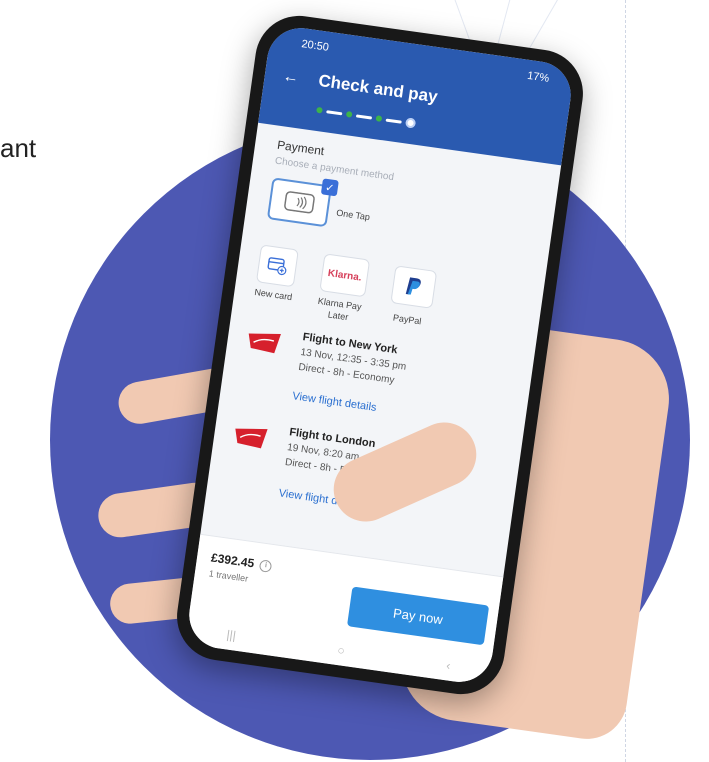 This screenshot has width=709, height=762. What do you see at coordinates (378, 88) in the screenshot?
I see `page-title: Check and pay` at bounding box center [378, 88].